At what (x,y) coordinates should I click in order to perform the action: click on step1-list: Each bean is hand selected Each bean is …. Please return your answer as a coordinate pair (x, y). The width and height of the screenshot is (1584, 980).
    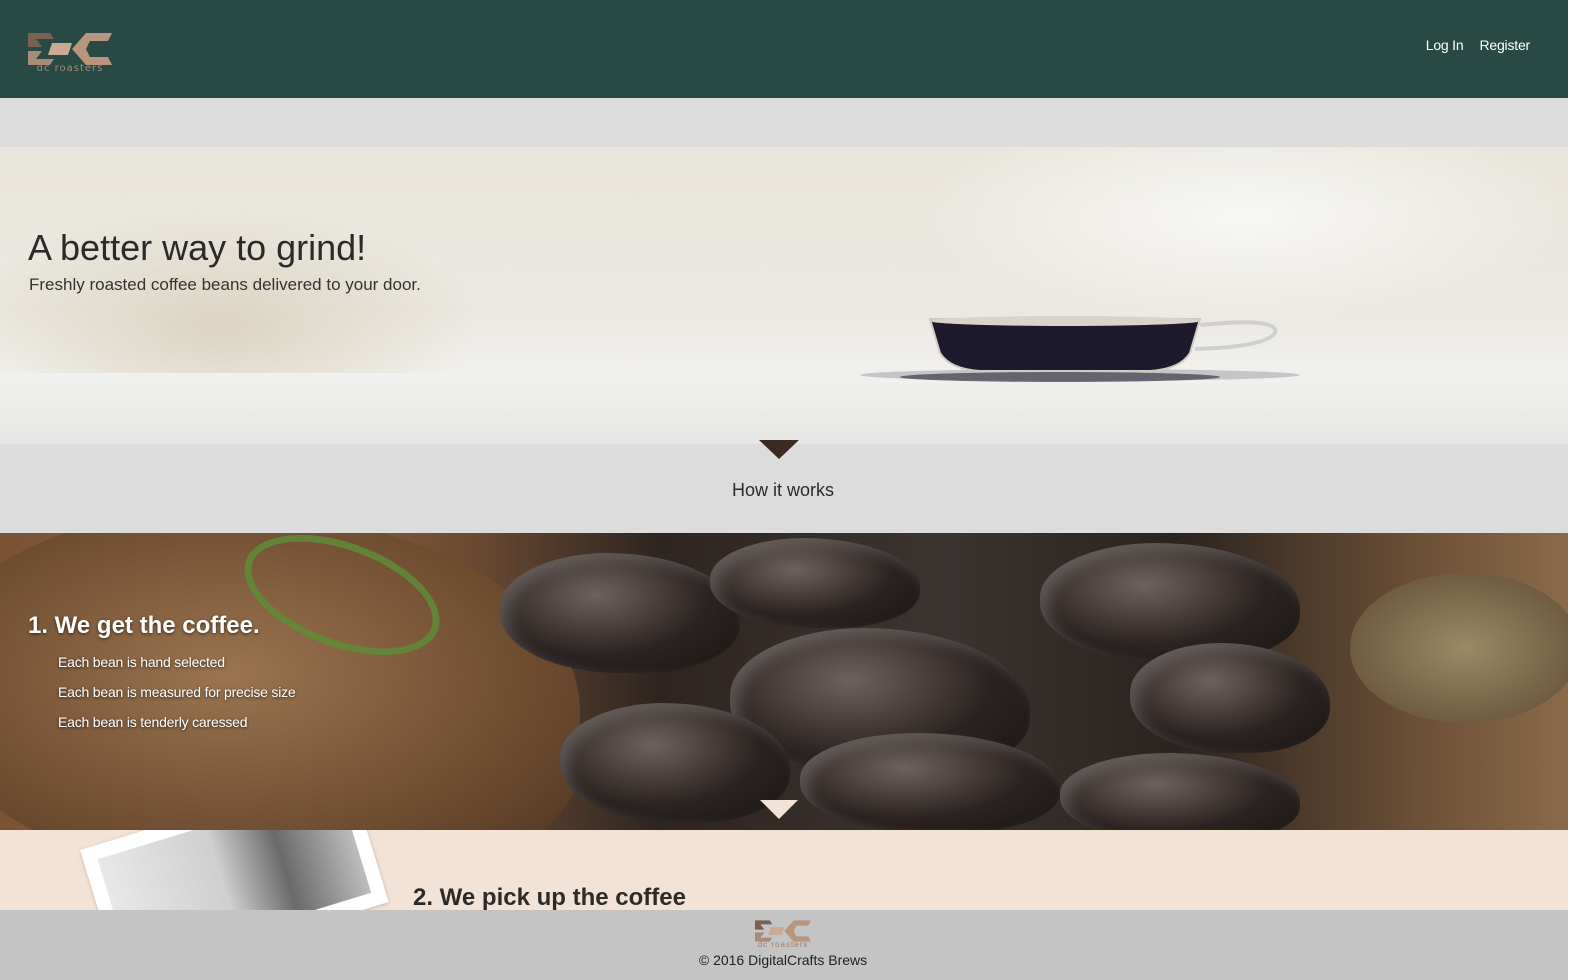
    Looking at the image, I should click on (177, 692).